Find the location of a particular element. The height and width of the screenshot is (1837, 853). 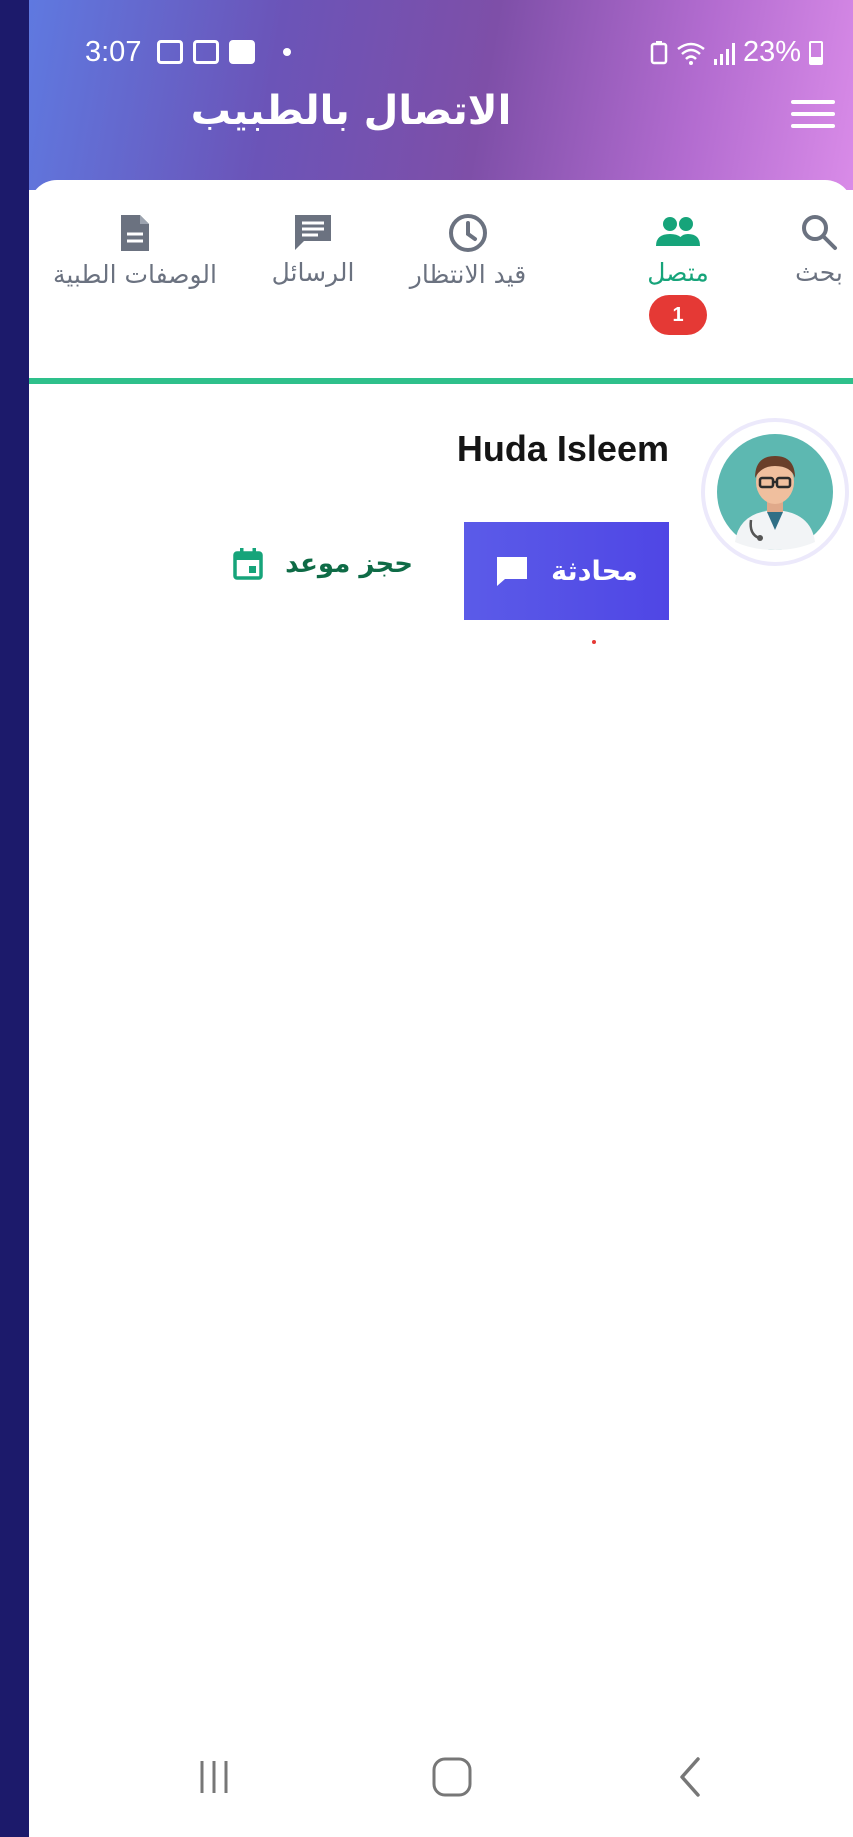

calendar-icon is located at coordinates (248, 564).